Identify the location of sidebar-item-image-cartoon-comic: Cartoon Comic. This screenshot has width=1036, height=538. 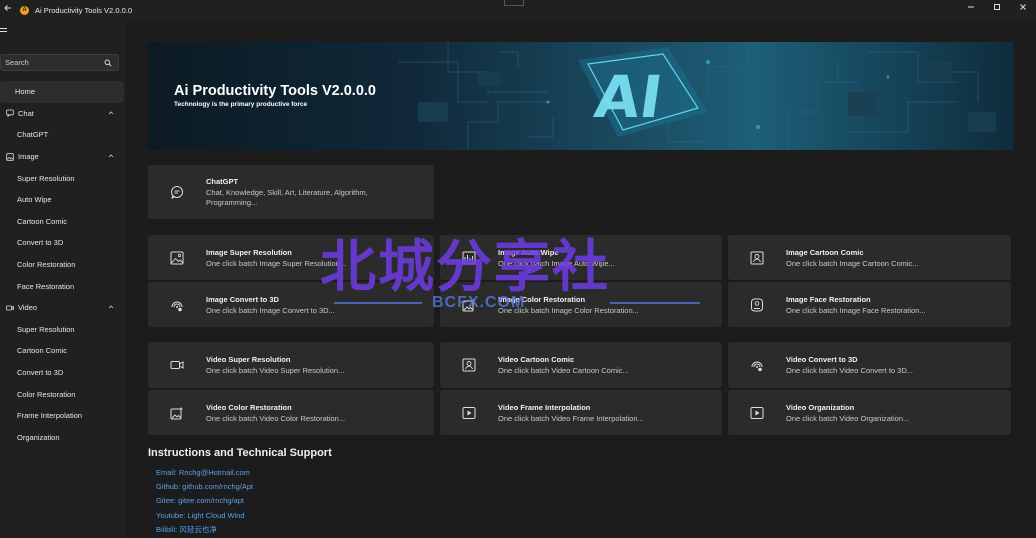
(62, 222).